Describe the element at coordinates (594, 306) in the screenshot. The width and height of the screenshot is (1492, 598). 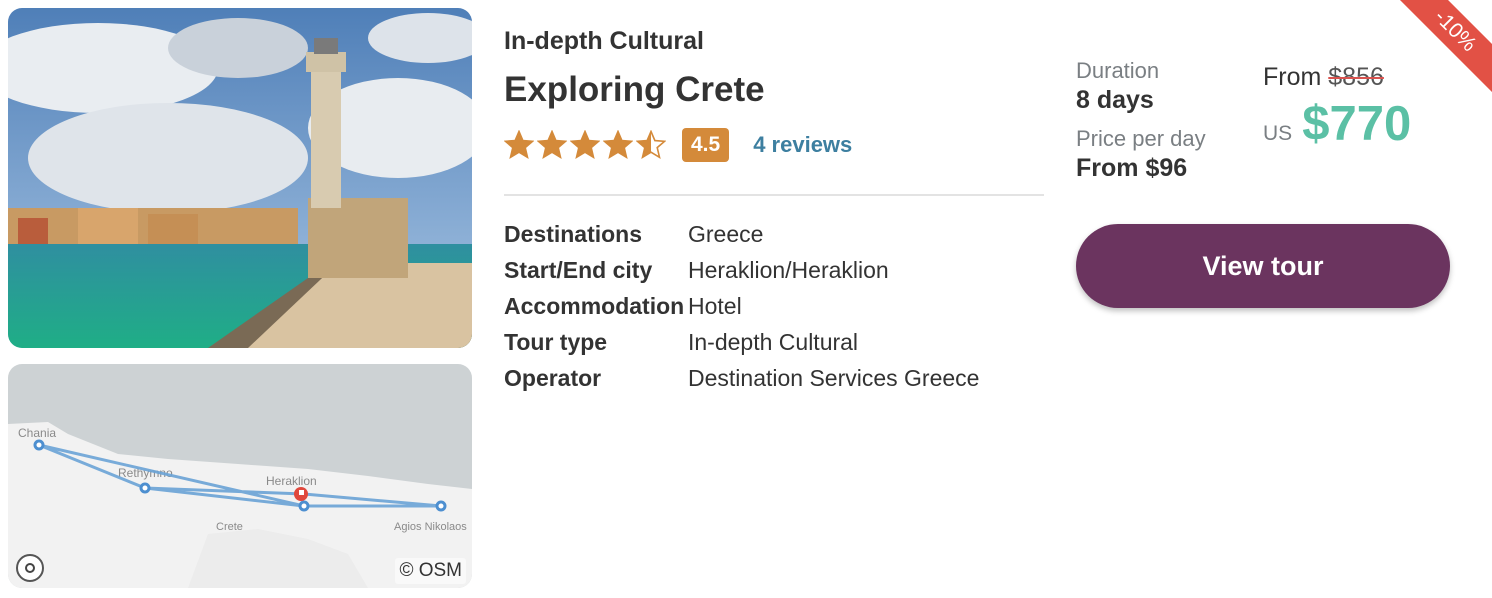
I see `detail-label: Accommodation` at that location.